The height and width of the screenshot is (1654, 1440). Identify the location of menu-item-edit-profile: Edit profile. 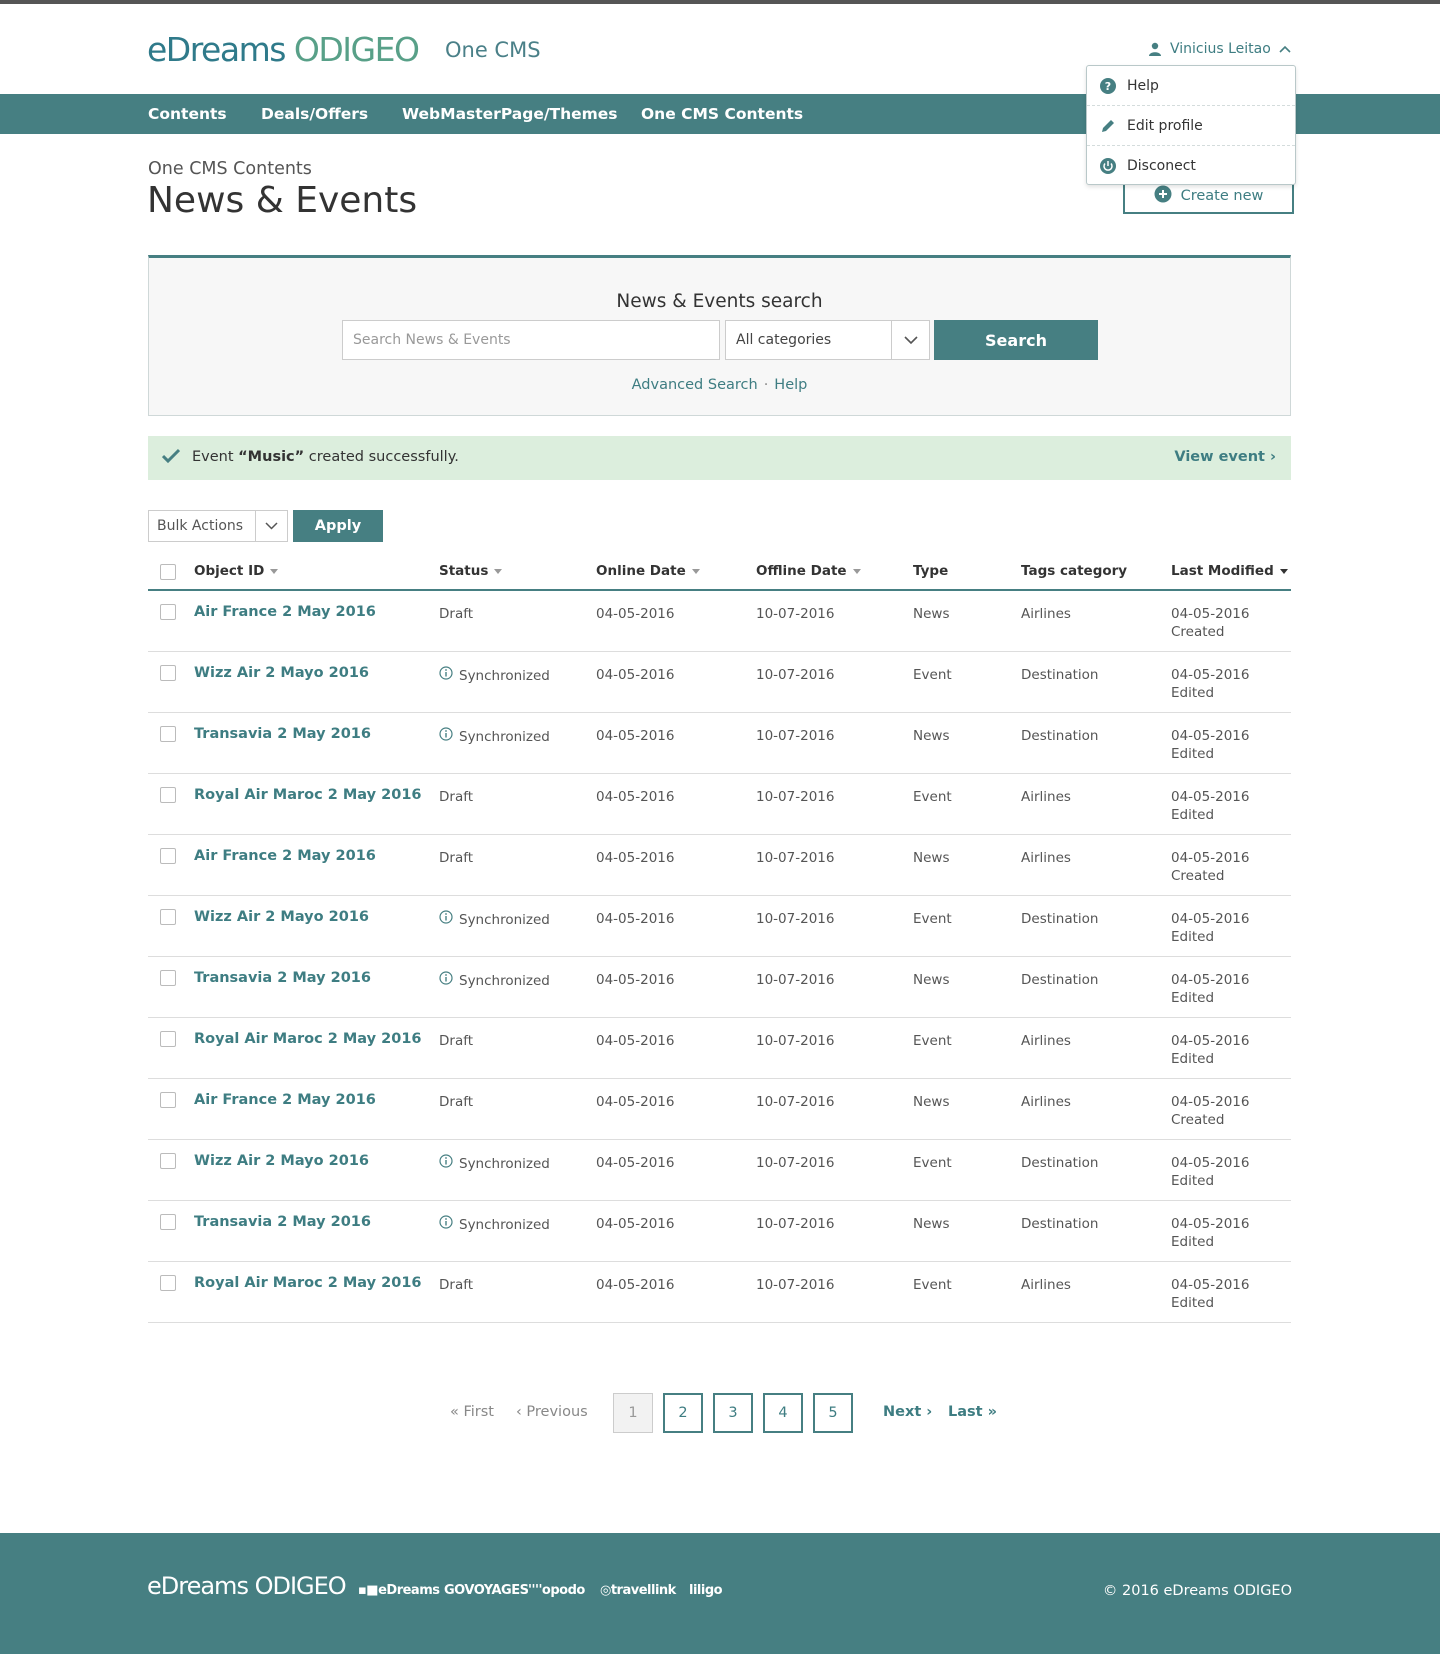
(1191, 126).